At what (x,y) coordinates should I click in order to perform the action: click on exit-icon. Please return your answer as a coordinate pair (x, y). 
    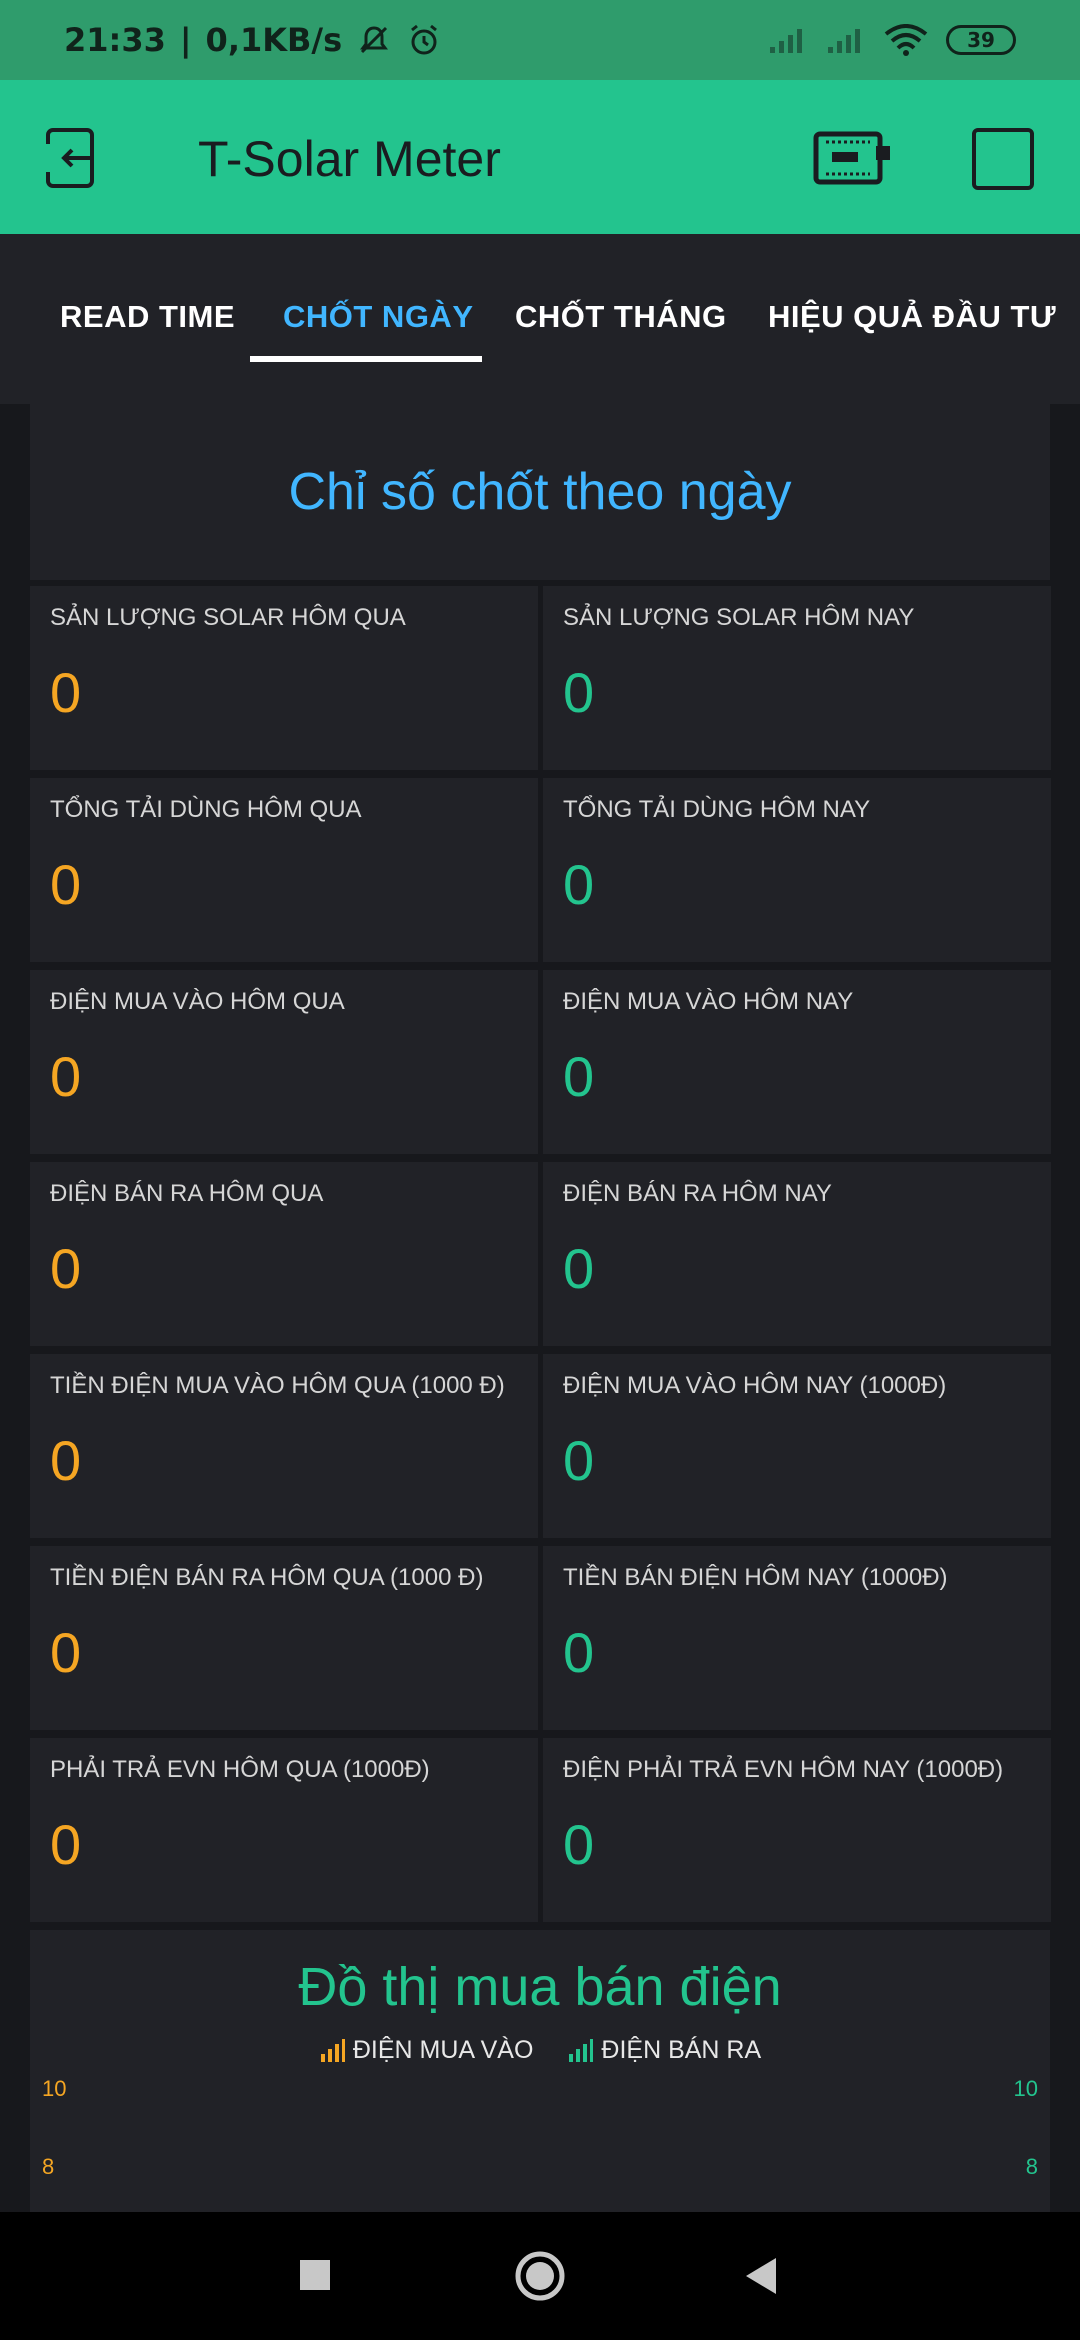
    Looking at the image, I should click on (77, 158).